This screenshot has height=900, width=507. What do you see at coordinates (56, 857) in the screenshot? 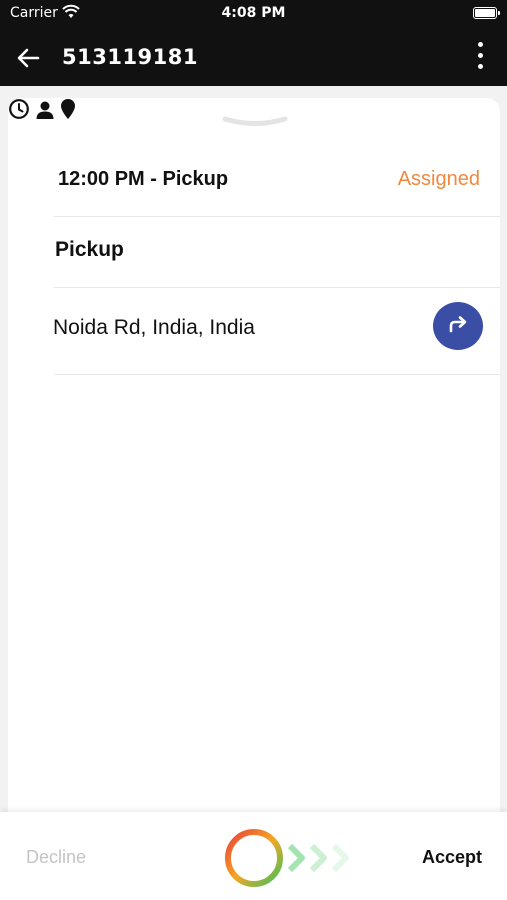
I see `decline-button: Decline` at bounding box center [56, 857].